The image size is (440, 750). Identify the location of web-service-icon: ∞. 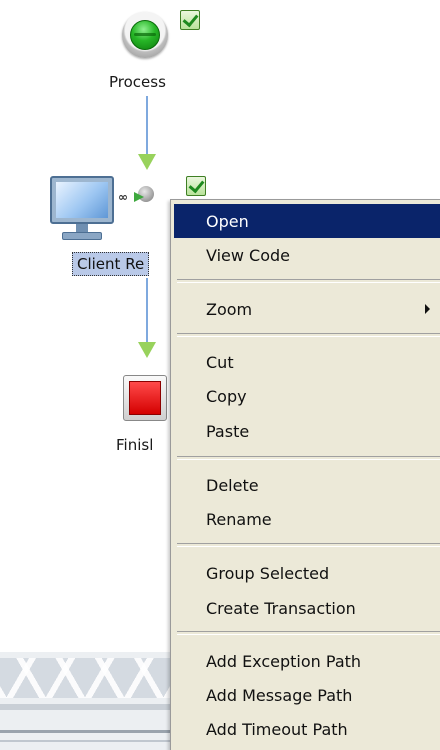
(136, 196).